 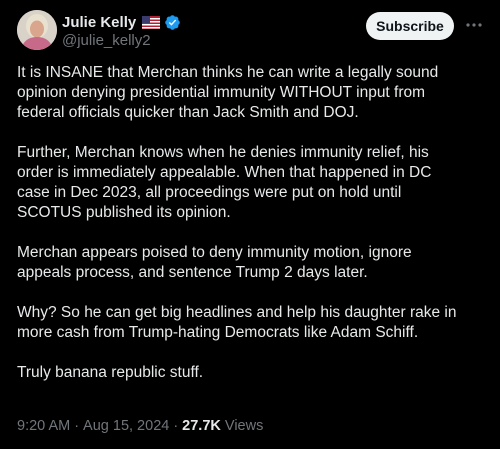 What do you see at coordinates (43, 426) in the screenshot?
I see `tweet-time: 9:20 AM` at bounding box center [43, 426].